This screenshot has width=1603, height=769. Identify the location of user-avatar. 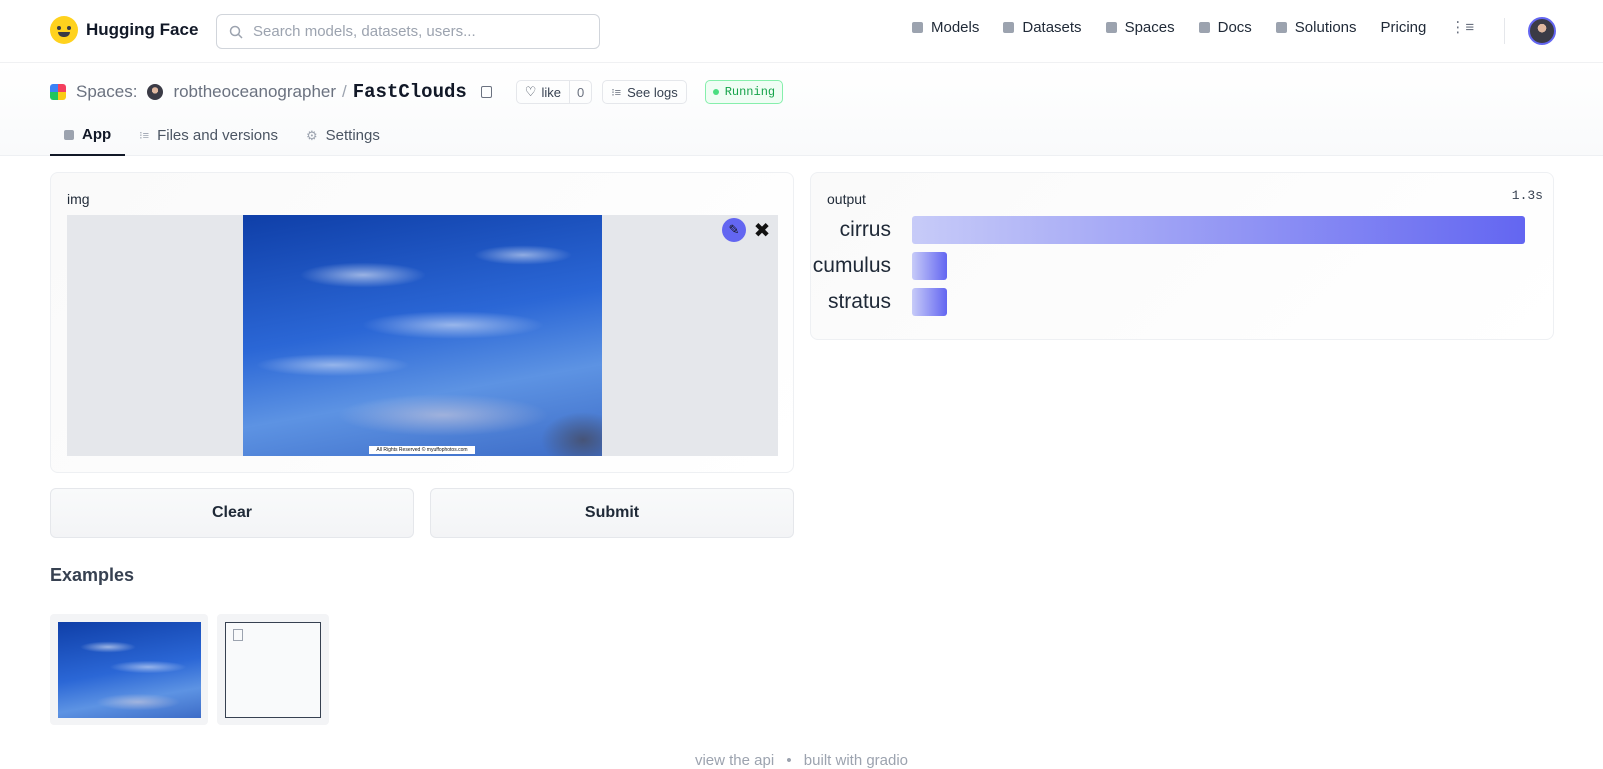
(1542, 31).